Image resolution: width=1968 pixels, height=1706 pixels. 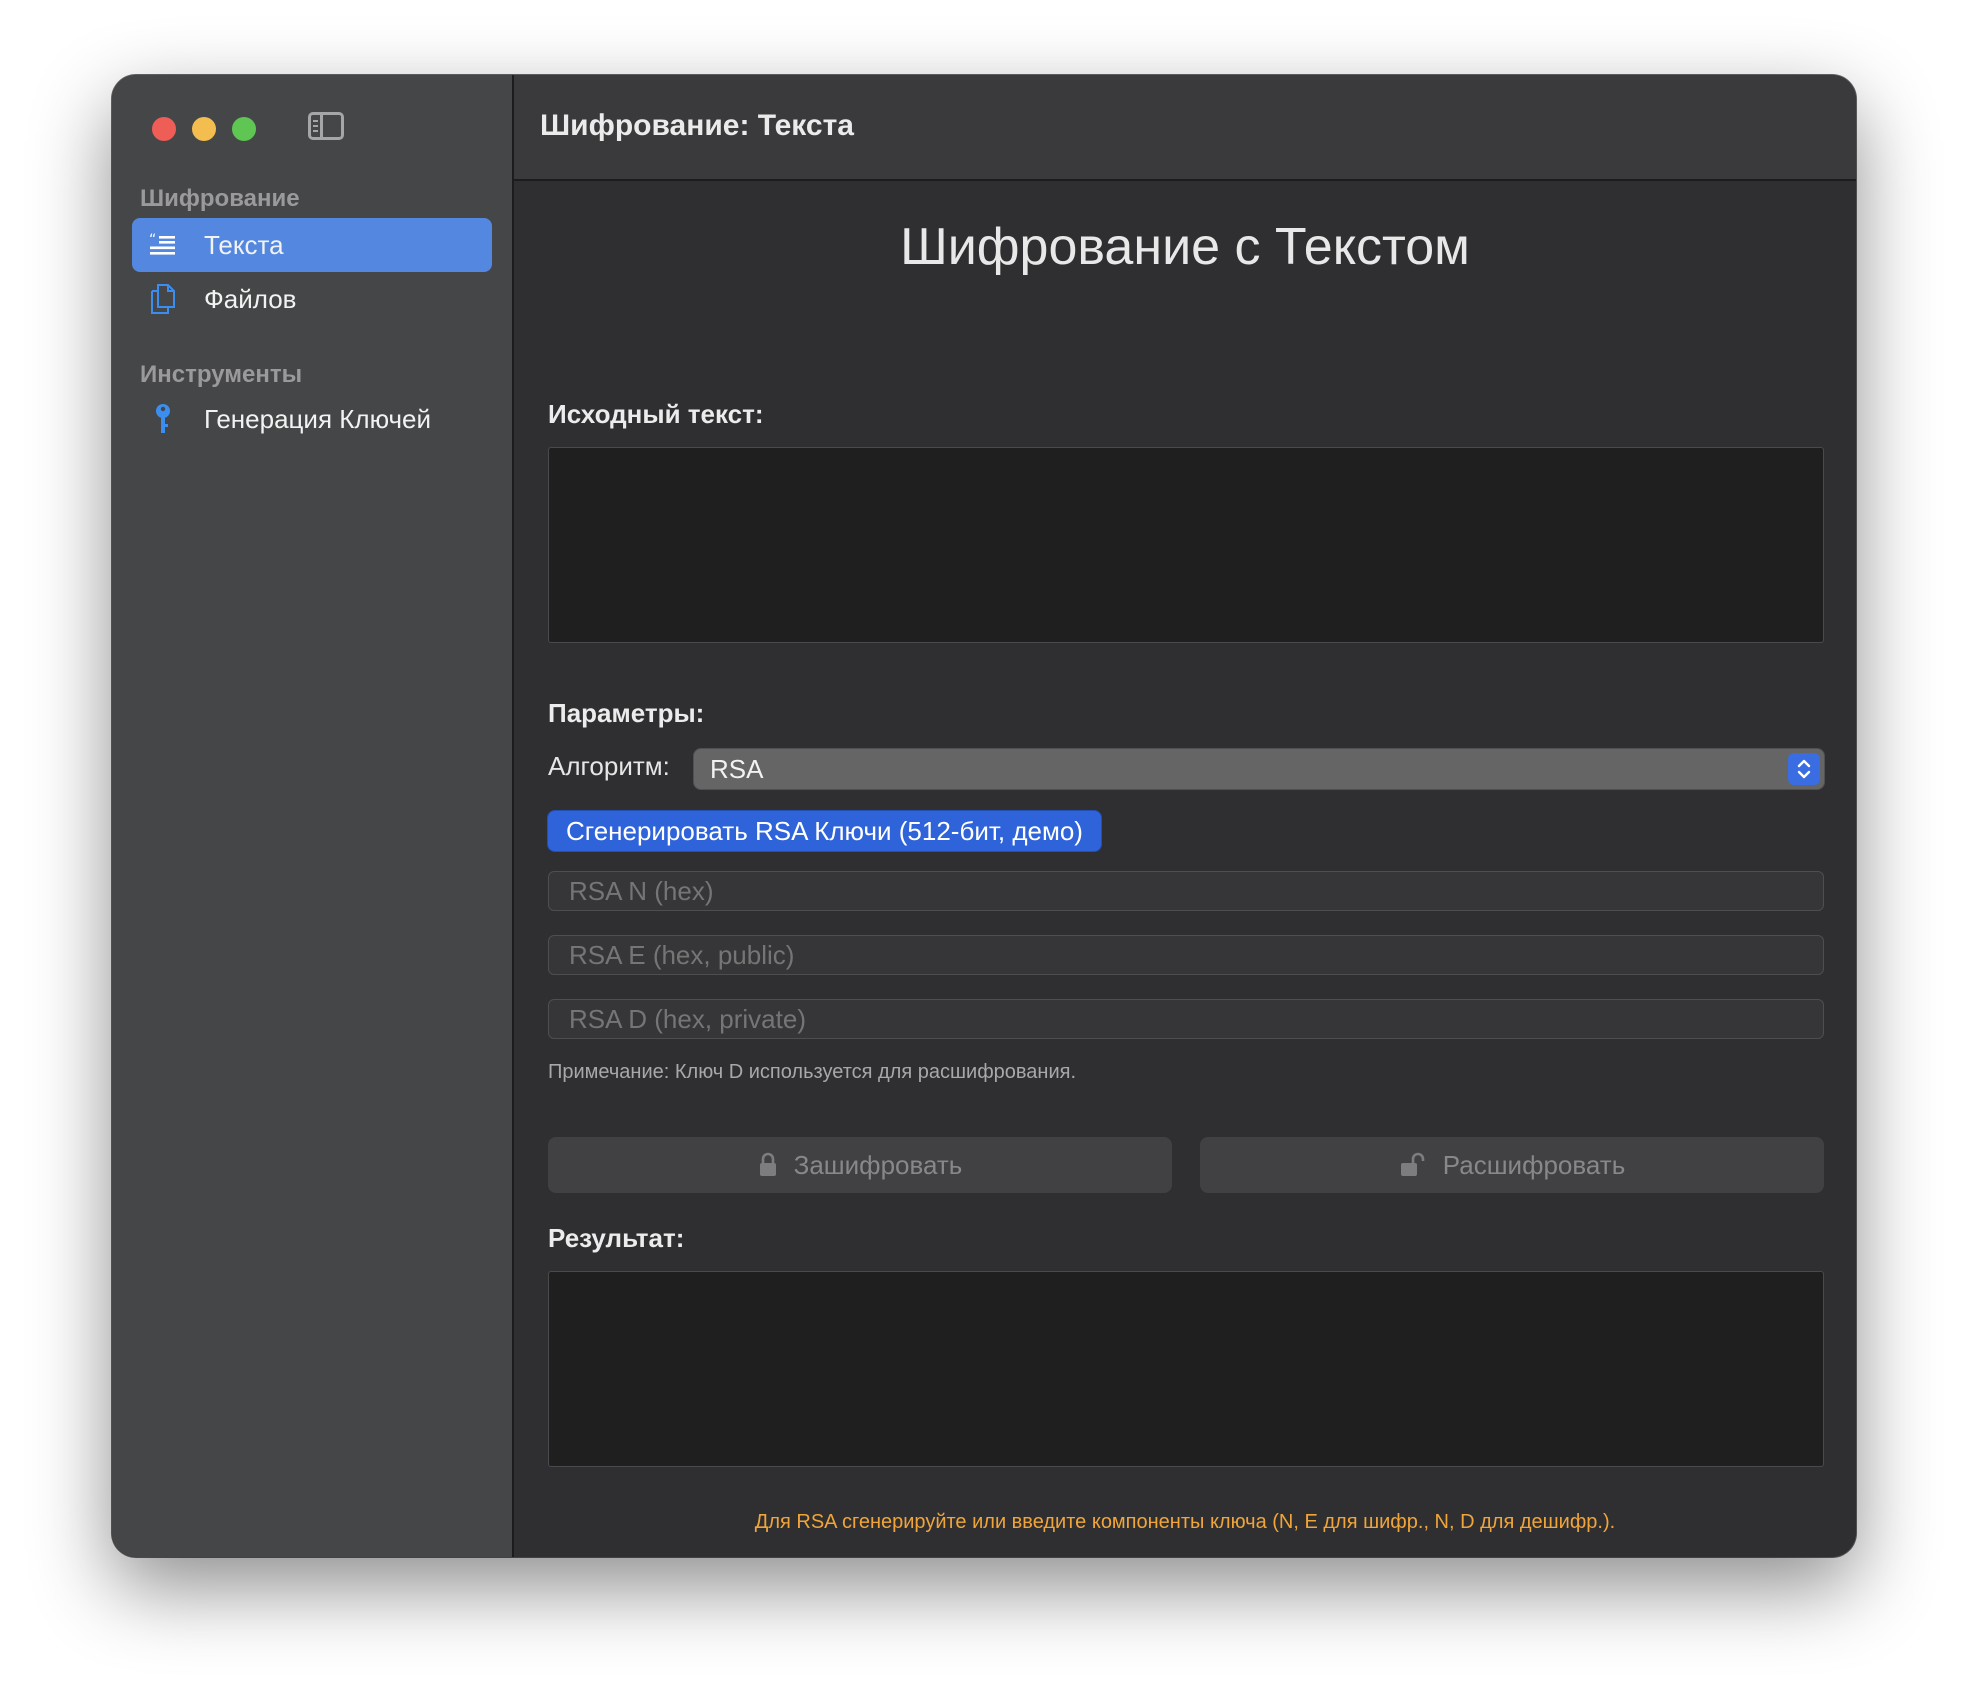 I want to click on sidebar-item-files: Файлов, so click(x=312, y=299).